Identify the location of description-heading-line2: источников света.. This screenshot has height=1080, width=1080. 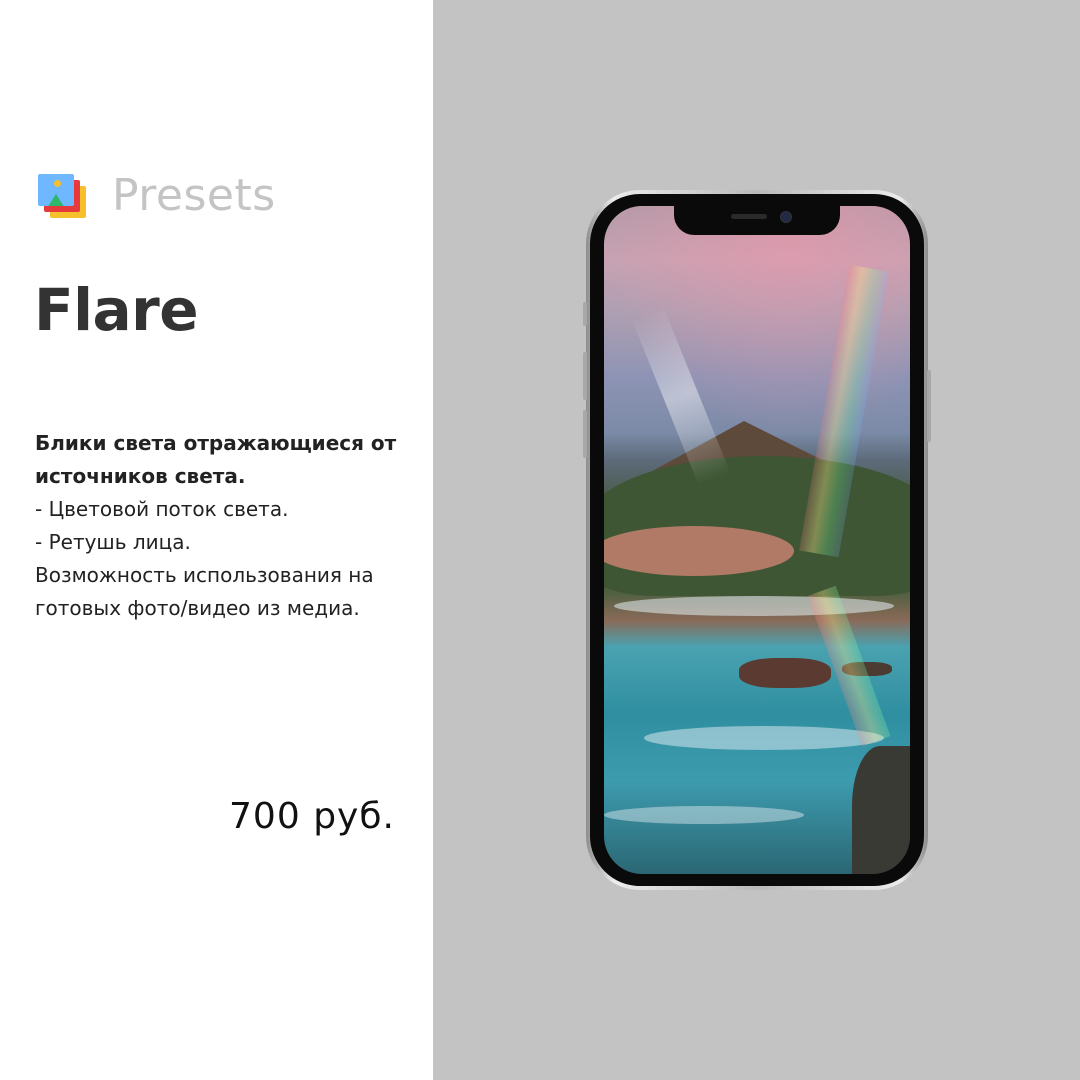
(140, 476).